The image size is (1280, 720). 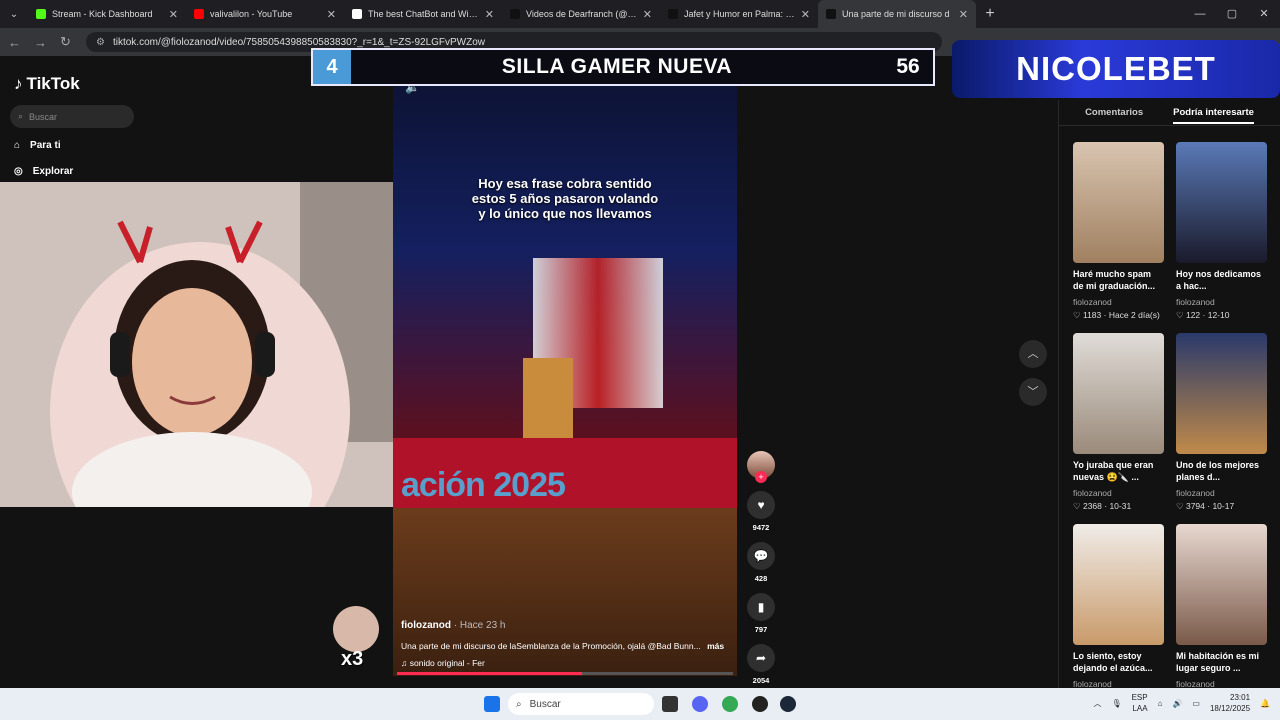 What do you see at coordinates (1205, 506) in the screenshot?
I see `card-stats: ♡ 3794 · 10-17` at bounding box center [1205, 506].